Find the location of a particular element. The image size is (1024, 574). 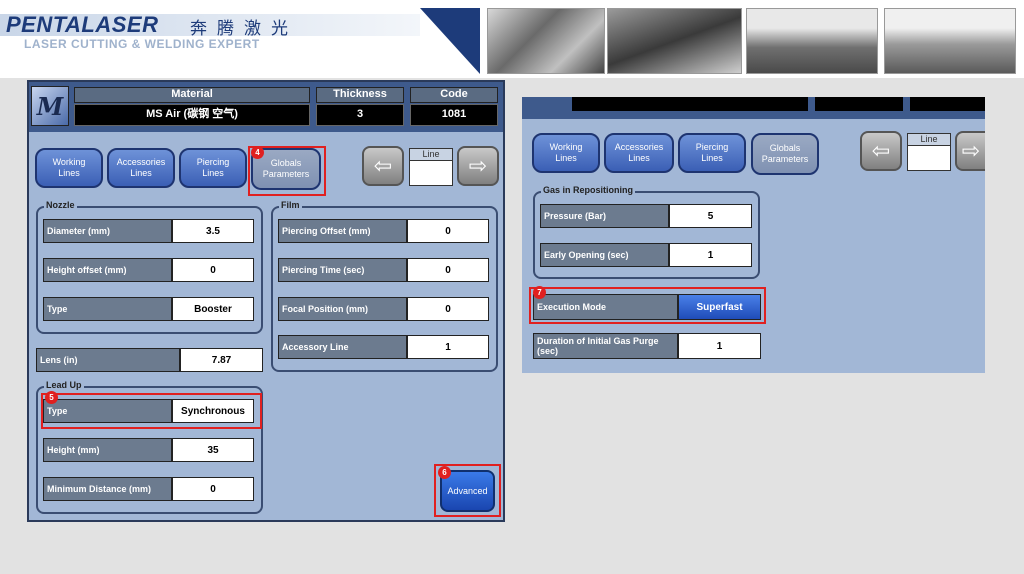

film-group-title: Film is located at coordinates (290, 205).